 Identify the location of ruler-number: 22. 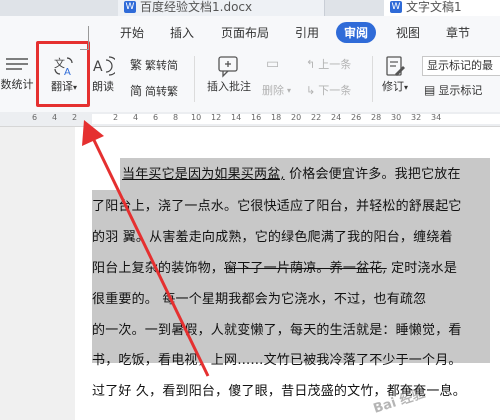
(316, 117).